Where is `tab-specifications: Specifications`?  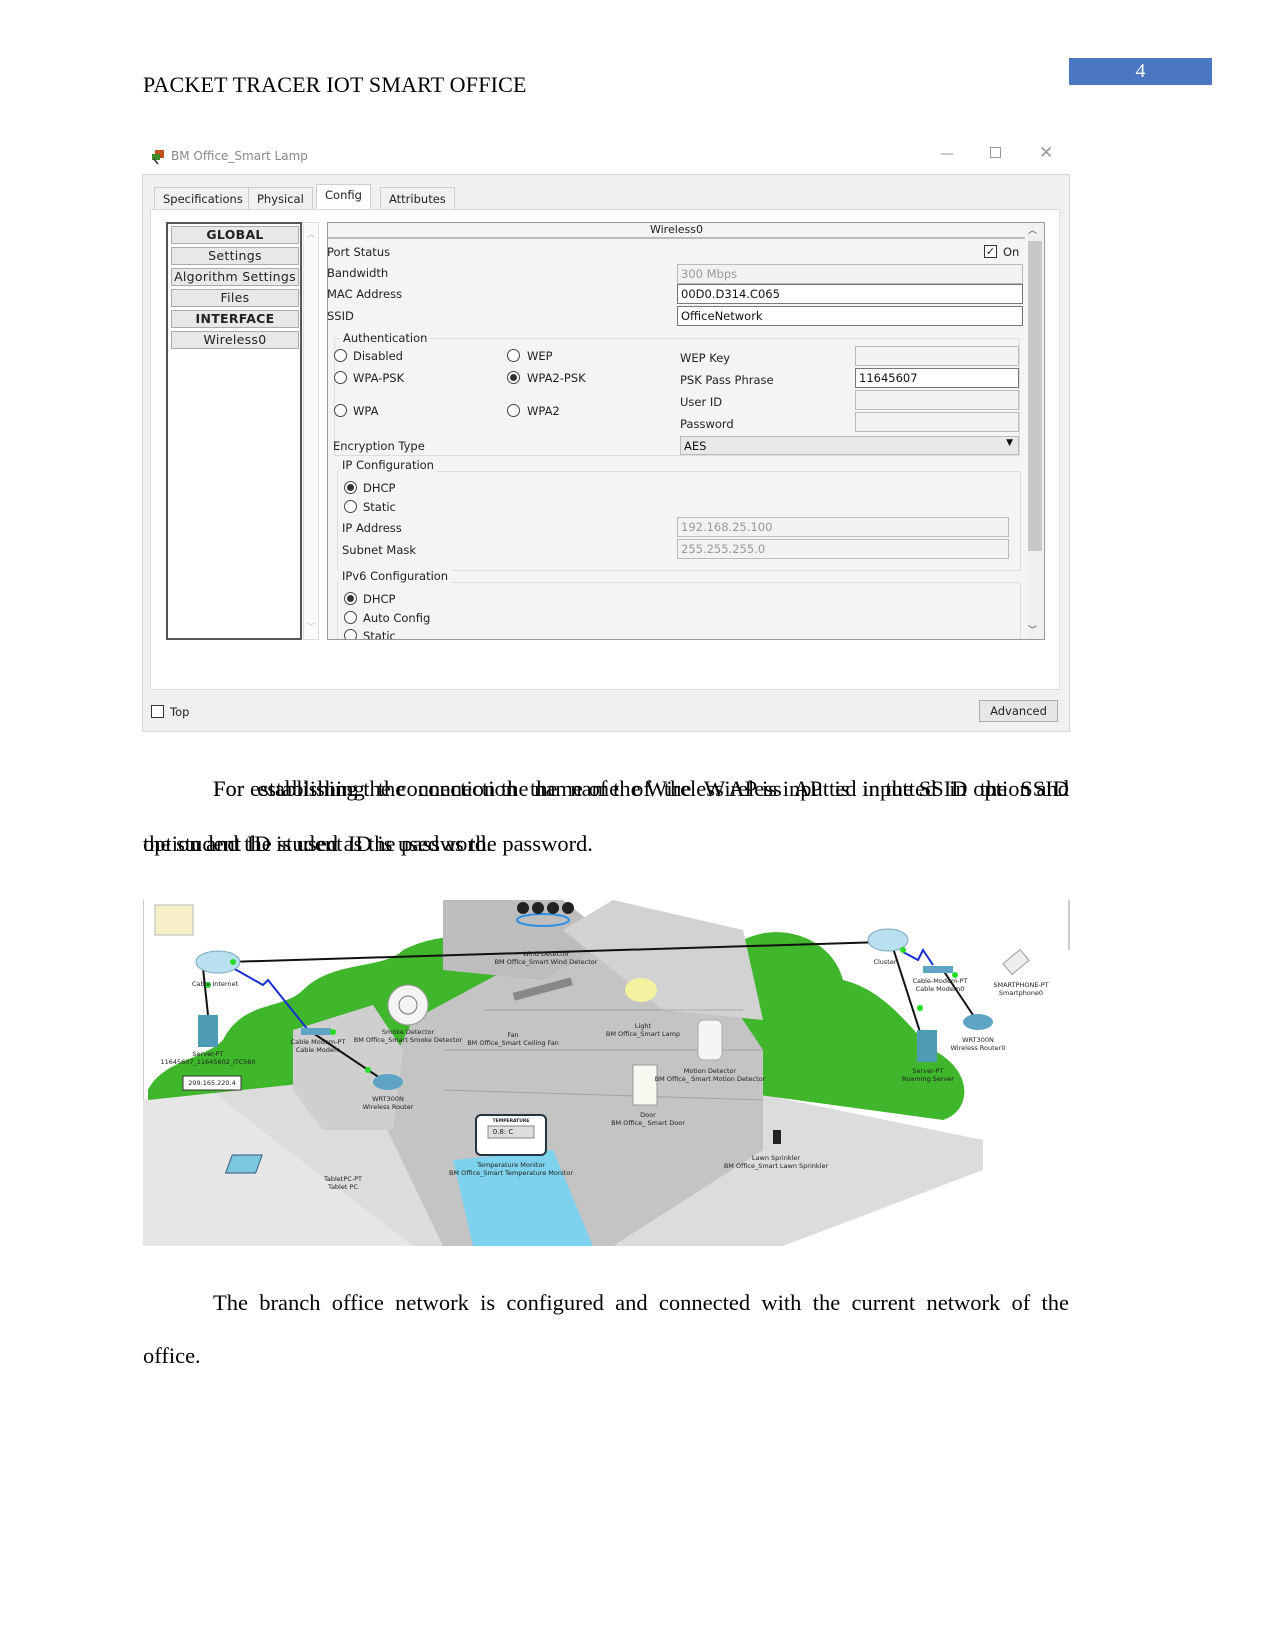 tab-specifications: Specifications is located at coordinates (203, 198).